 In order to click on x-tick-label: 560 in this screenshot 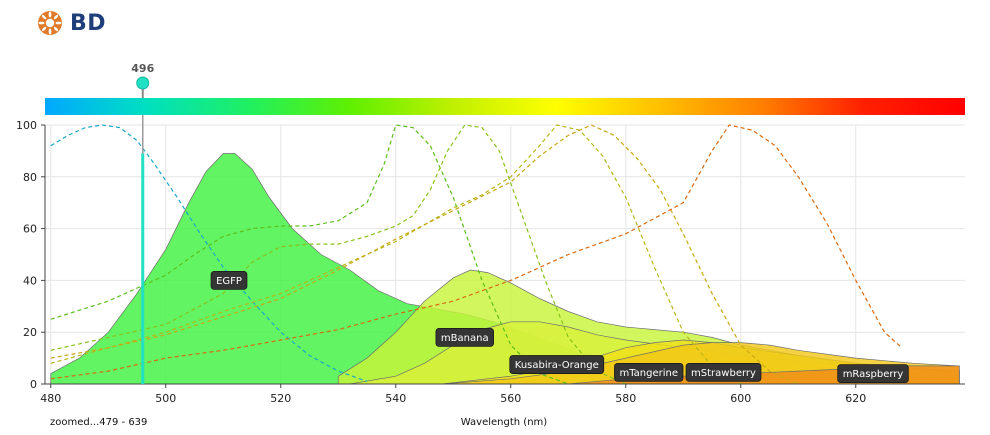, I will do `click(510, 398)`.